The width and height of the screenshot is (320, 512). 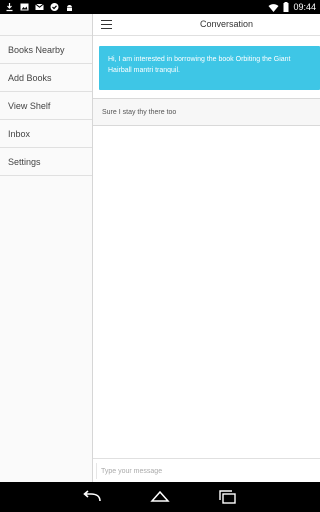 I want to click on status-bar: 09:44, so click(x=160, y=7).